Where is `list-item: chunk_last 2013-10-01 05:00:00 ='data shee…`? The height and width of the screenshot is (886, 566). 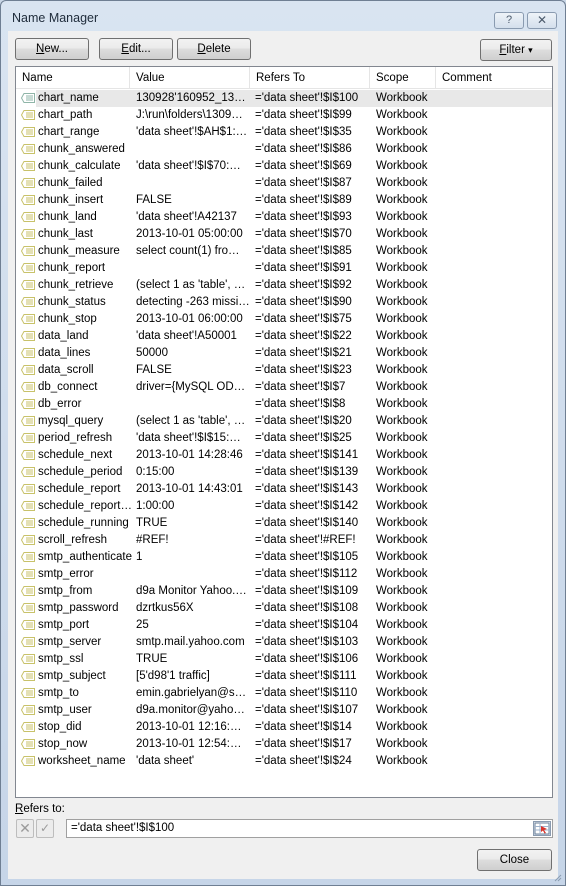 list-item: chunk_last 2013-10-01 05:00:00 ='data shee… is located at coordinates (284, 234).